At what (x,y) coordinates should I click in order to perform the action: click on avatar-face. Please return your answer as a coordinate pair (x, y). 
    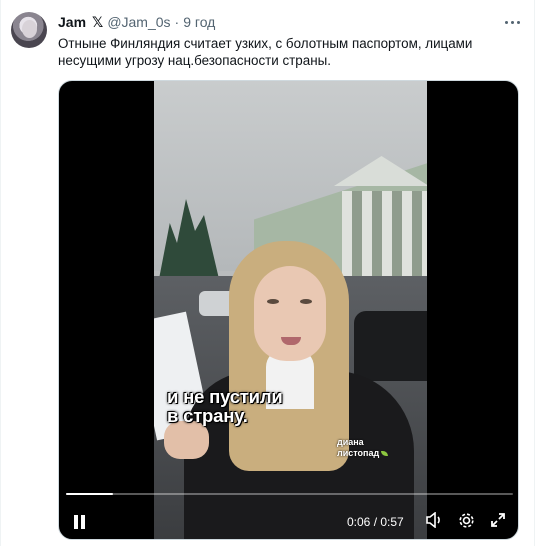
    Looking at the image, I should click on (29, 29).